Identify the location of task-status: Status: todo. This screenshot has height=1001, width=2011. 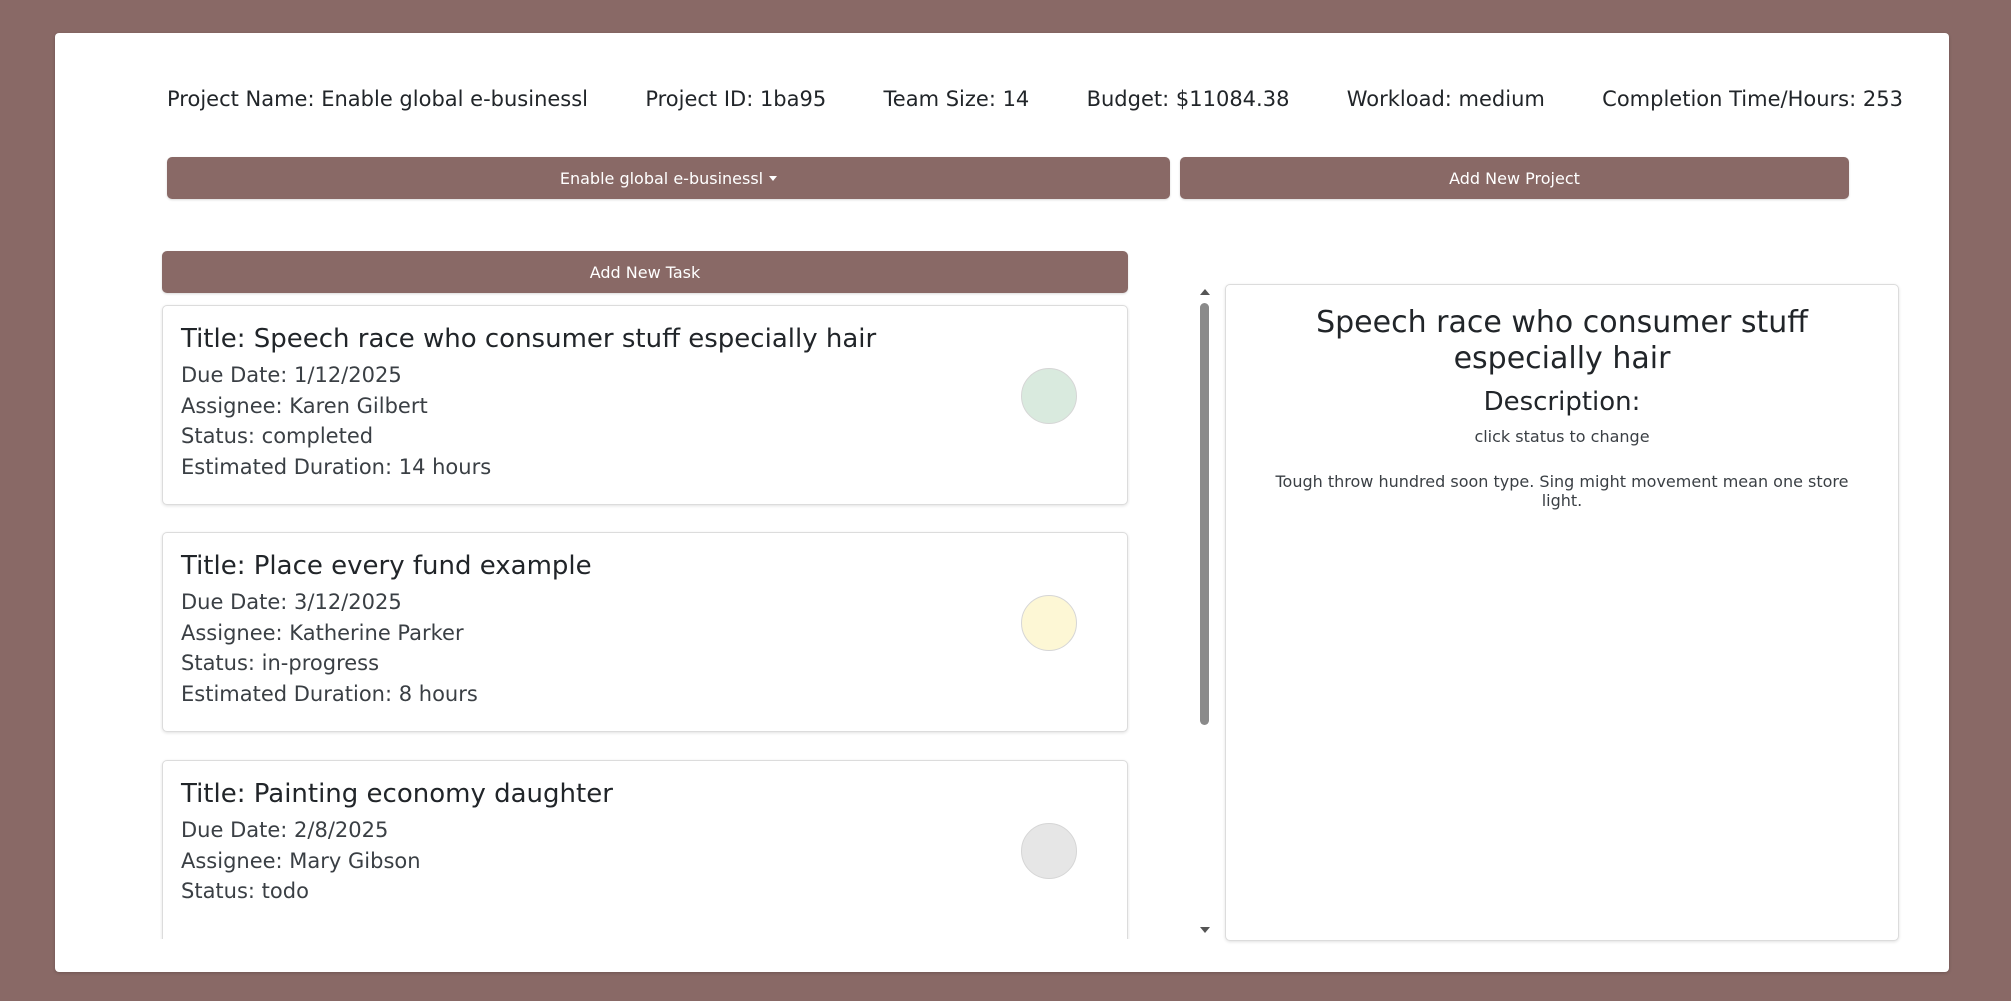
(245, 891).